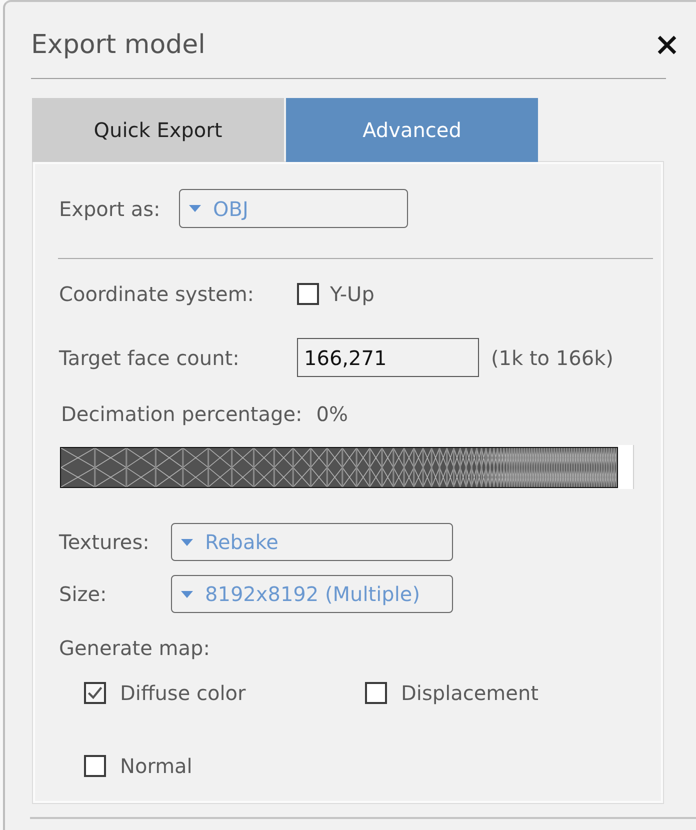  What do you see at coordinates (388, 357) in the screenshot?
I see `face-count-input: 166,271` at bounding box center [388, 357].